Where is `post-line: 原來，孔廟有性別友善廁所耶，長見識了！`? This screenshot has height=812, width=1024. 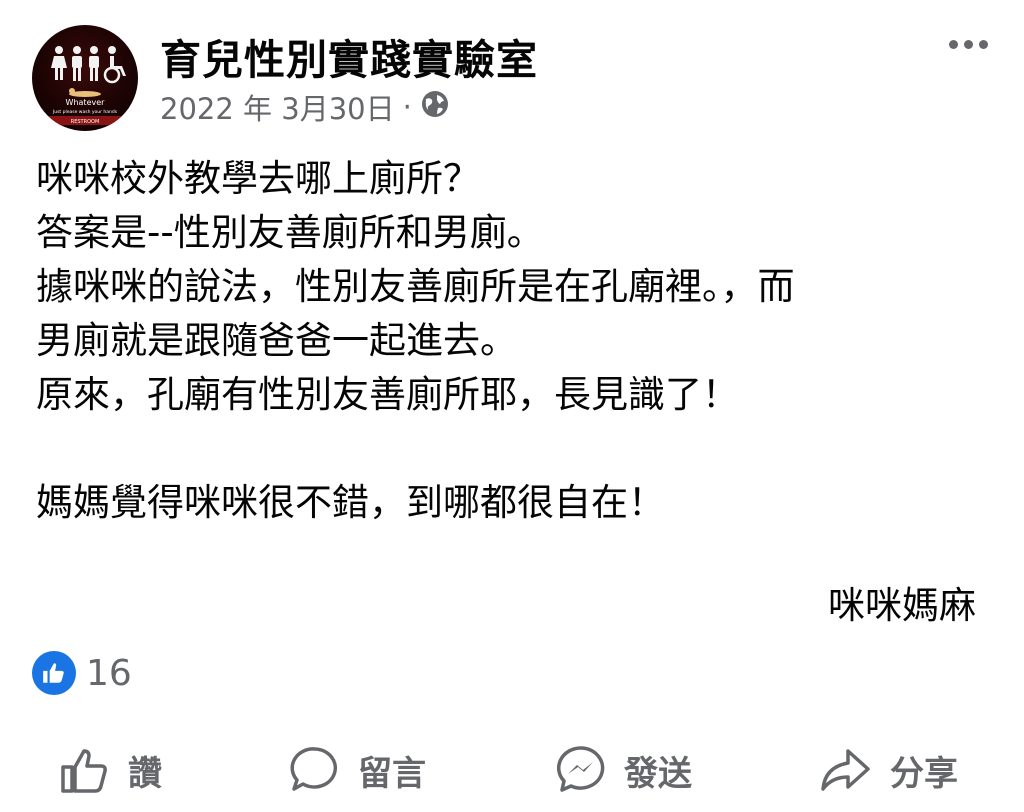 post-line: 原來，孔廟有性別友善廁所耶，長見識了！ is located at coordinates (387, 394).